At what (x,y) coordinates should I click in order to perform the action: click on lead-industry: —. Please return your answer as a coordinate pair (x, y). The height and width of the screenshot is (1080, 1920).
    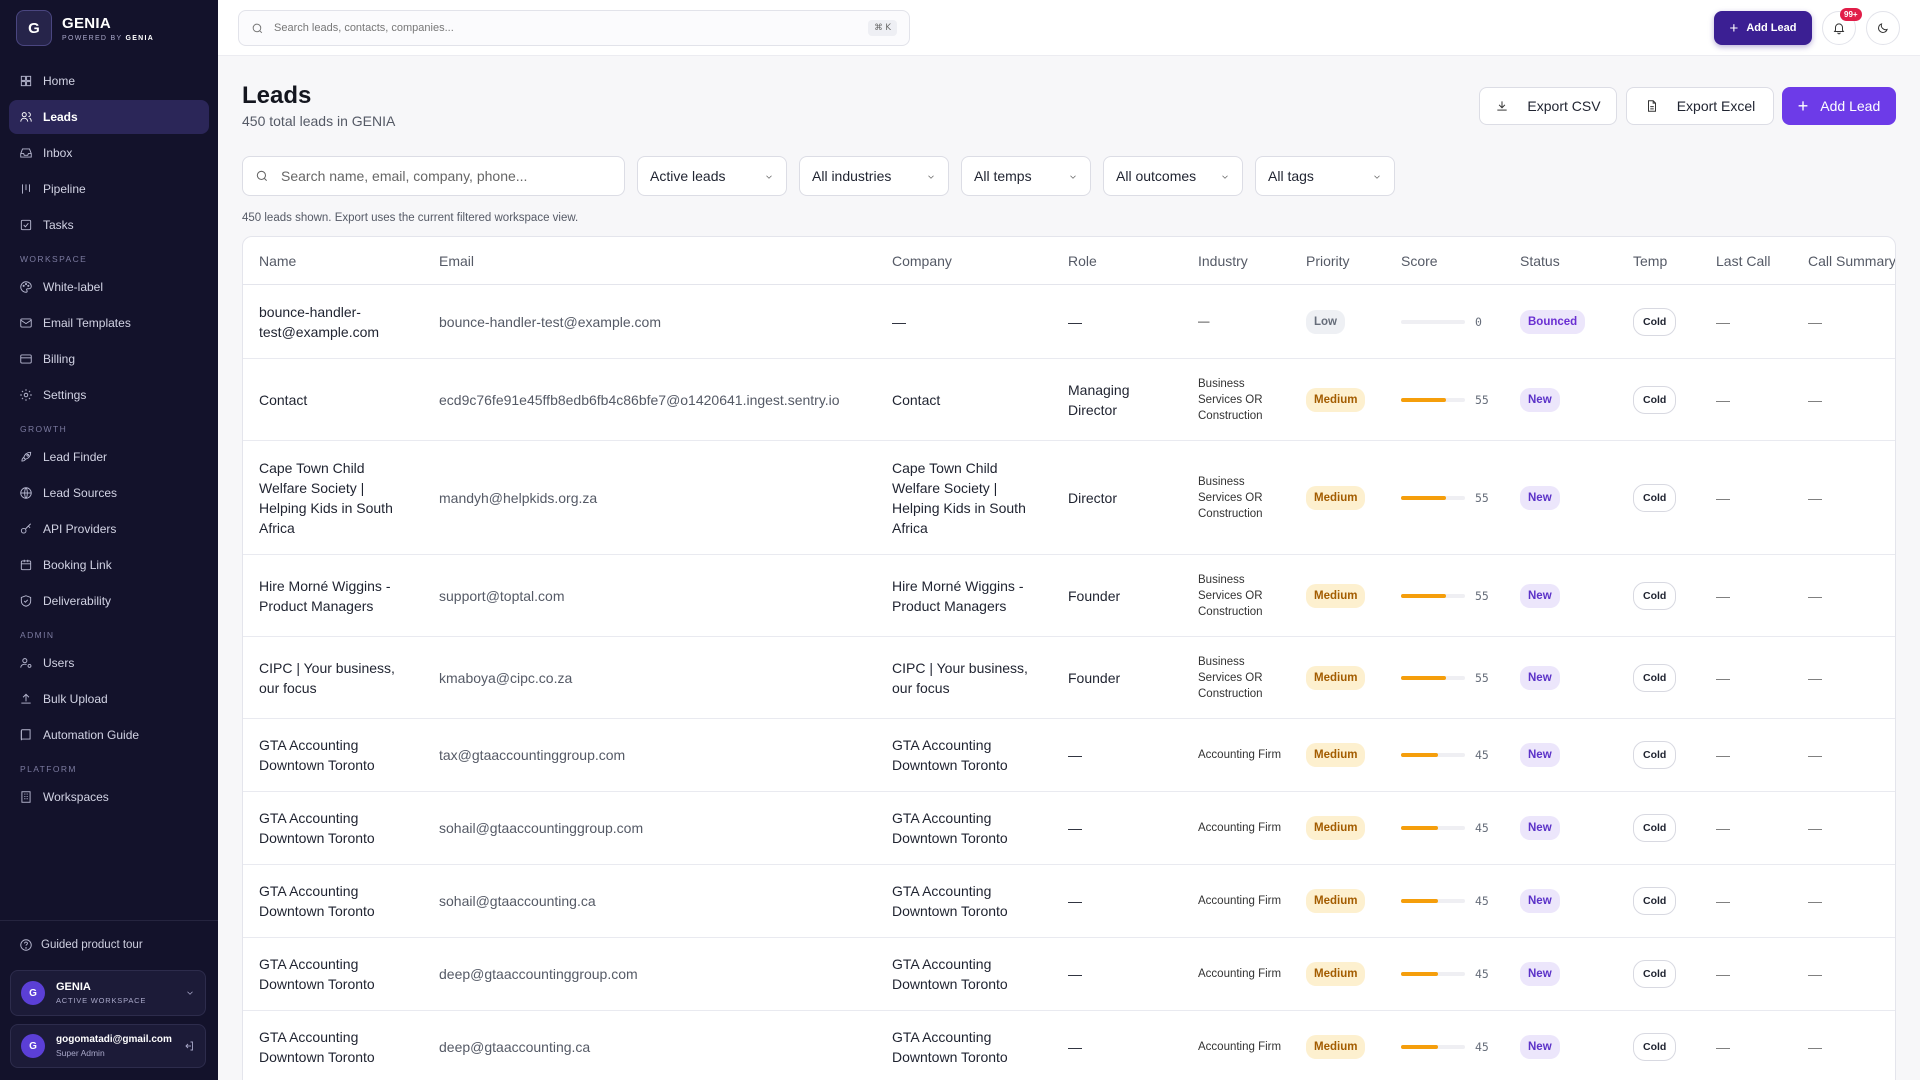
    Looking at the image, I should click on (1204, 321).